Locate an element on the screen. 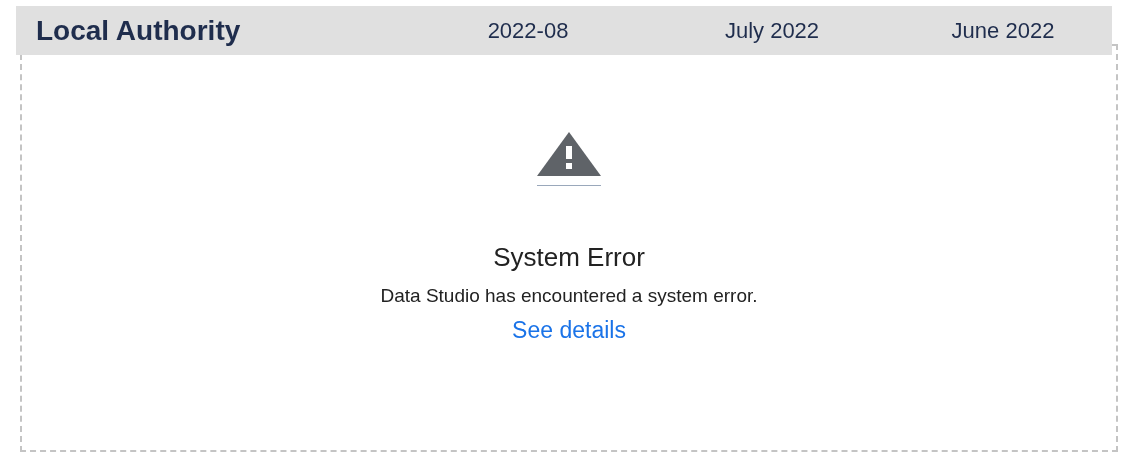 The height and width of the screenshot is (457, 1125). column-header: 2022-08 is located at coordinates (528, 30).